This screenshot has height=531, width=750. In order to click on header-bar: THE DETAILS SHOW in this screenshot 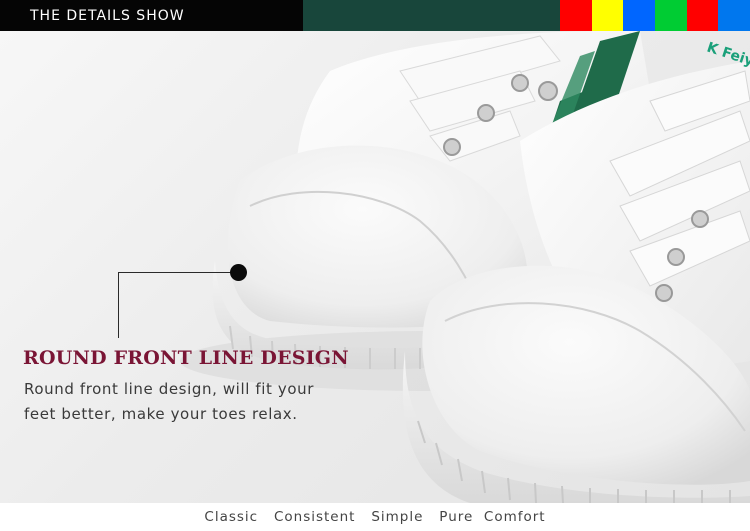, I will do `click(375, 15)`.